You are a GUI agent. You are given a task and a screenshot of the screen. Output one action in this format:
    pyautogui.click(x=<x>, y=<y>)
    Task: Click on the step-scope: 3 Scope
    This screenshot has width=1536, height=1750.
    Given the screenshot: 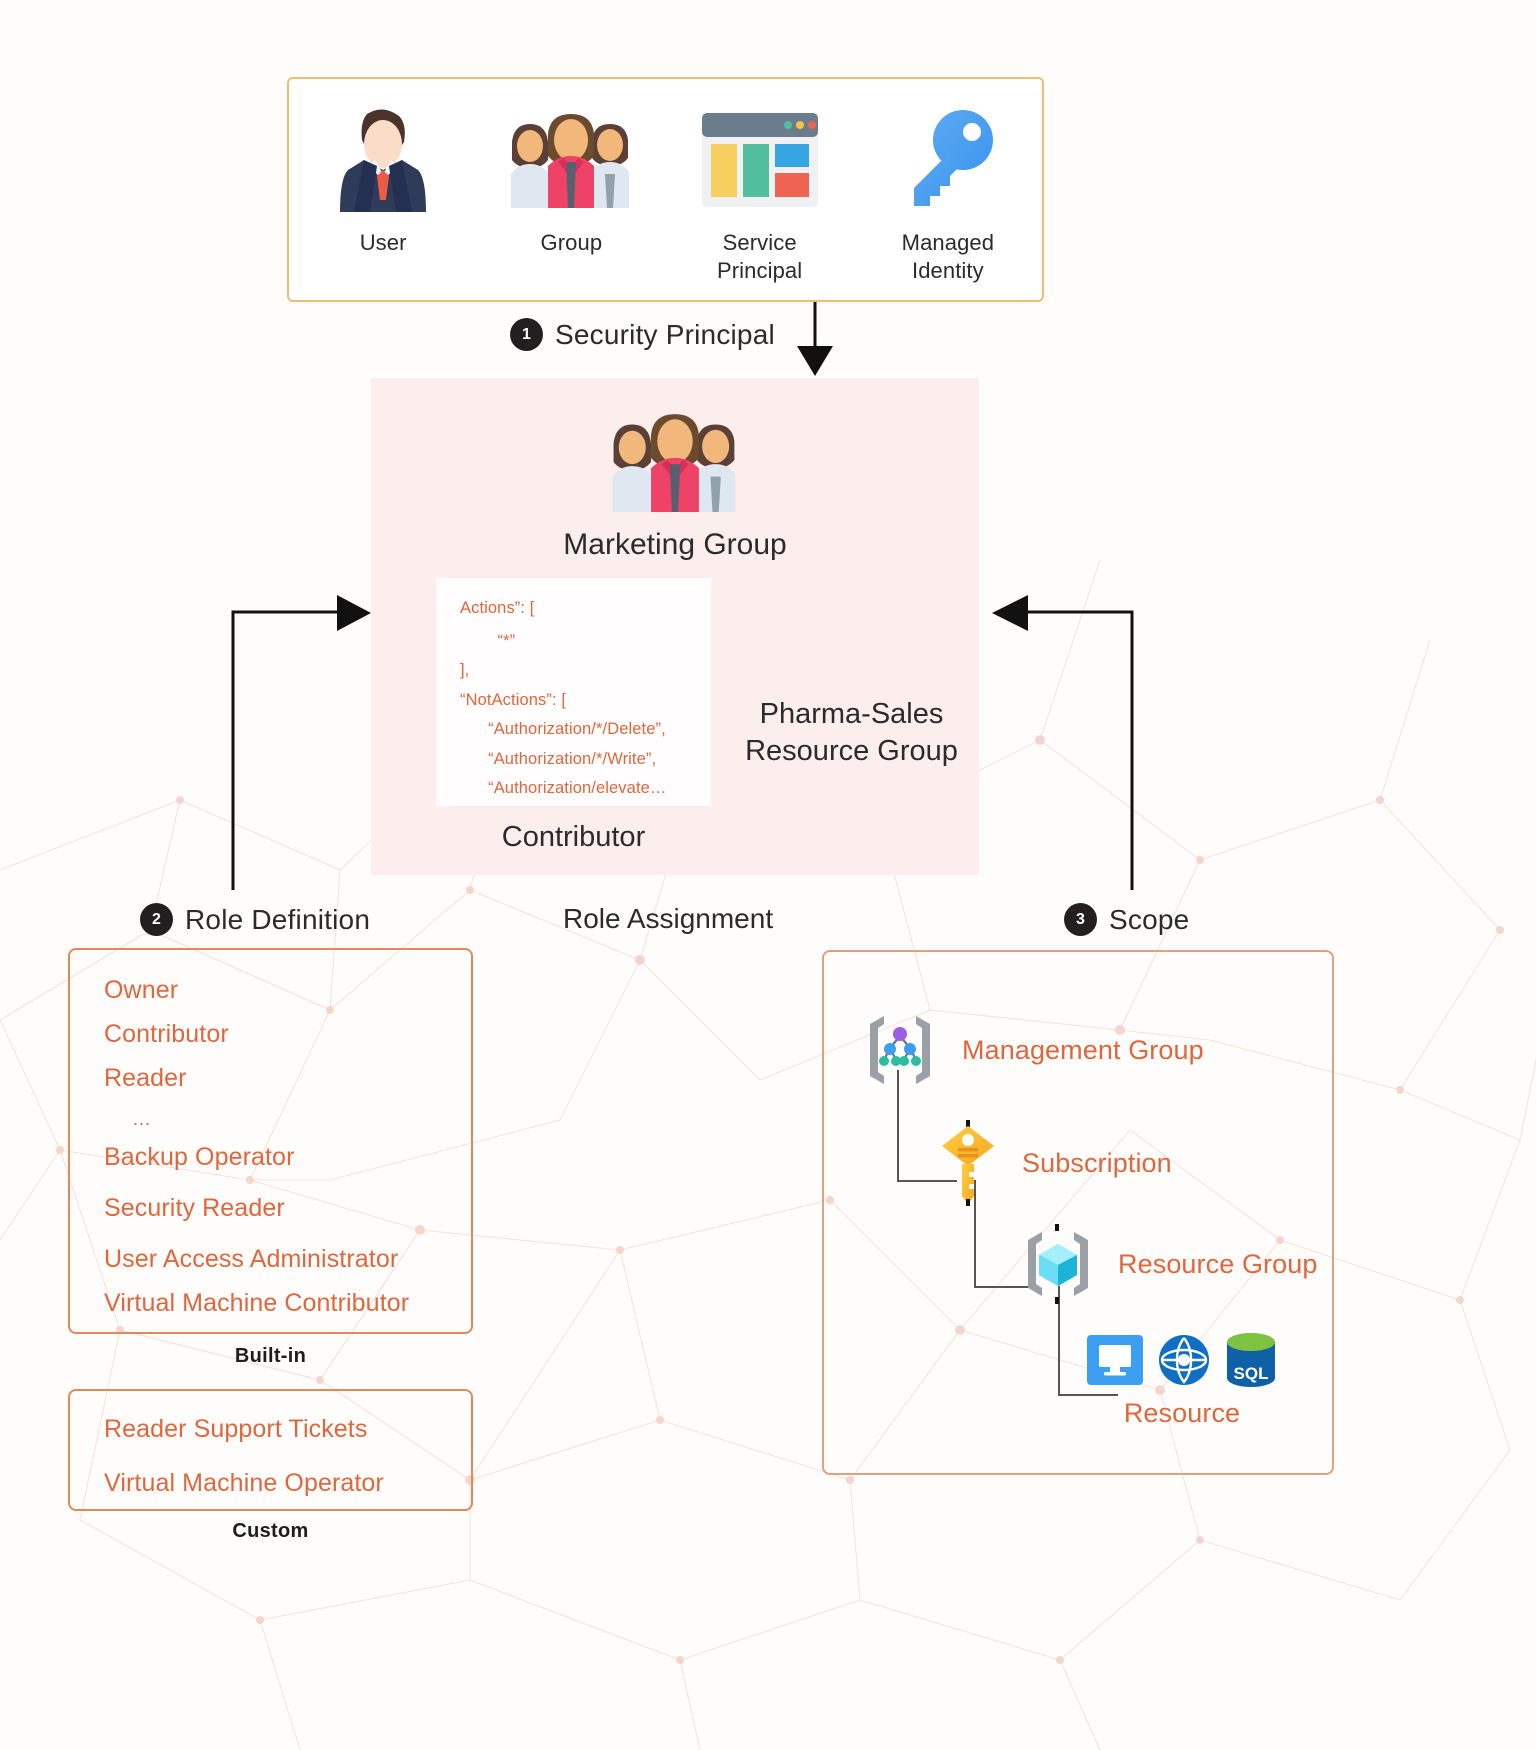 What is the action you would take?
    pyautogui.click(x=1126, y=919)
    